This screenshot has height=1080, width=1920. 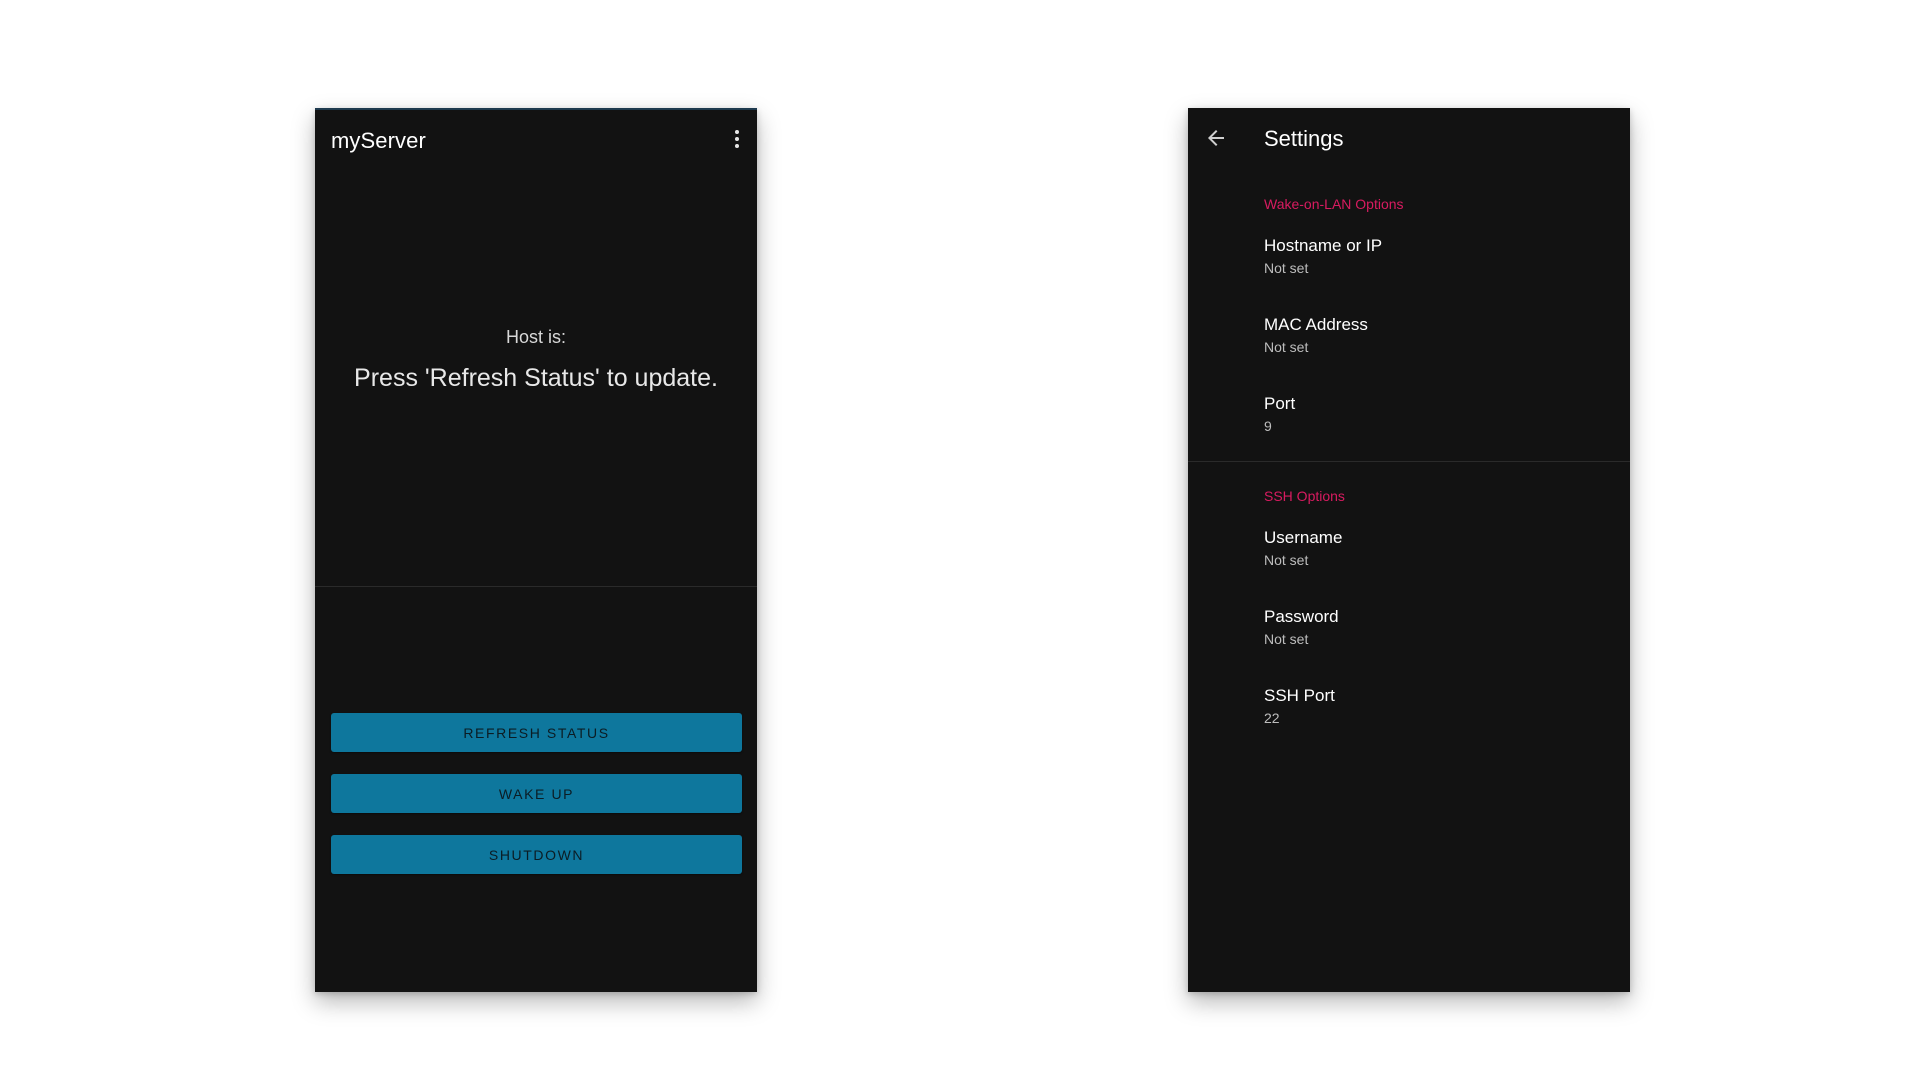 What do you see at coordinates (1409, 340) in the screenshot?
I see `pref-mac-address: MAC Address Not set` at bounding box center [1409, 340].